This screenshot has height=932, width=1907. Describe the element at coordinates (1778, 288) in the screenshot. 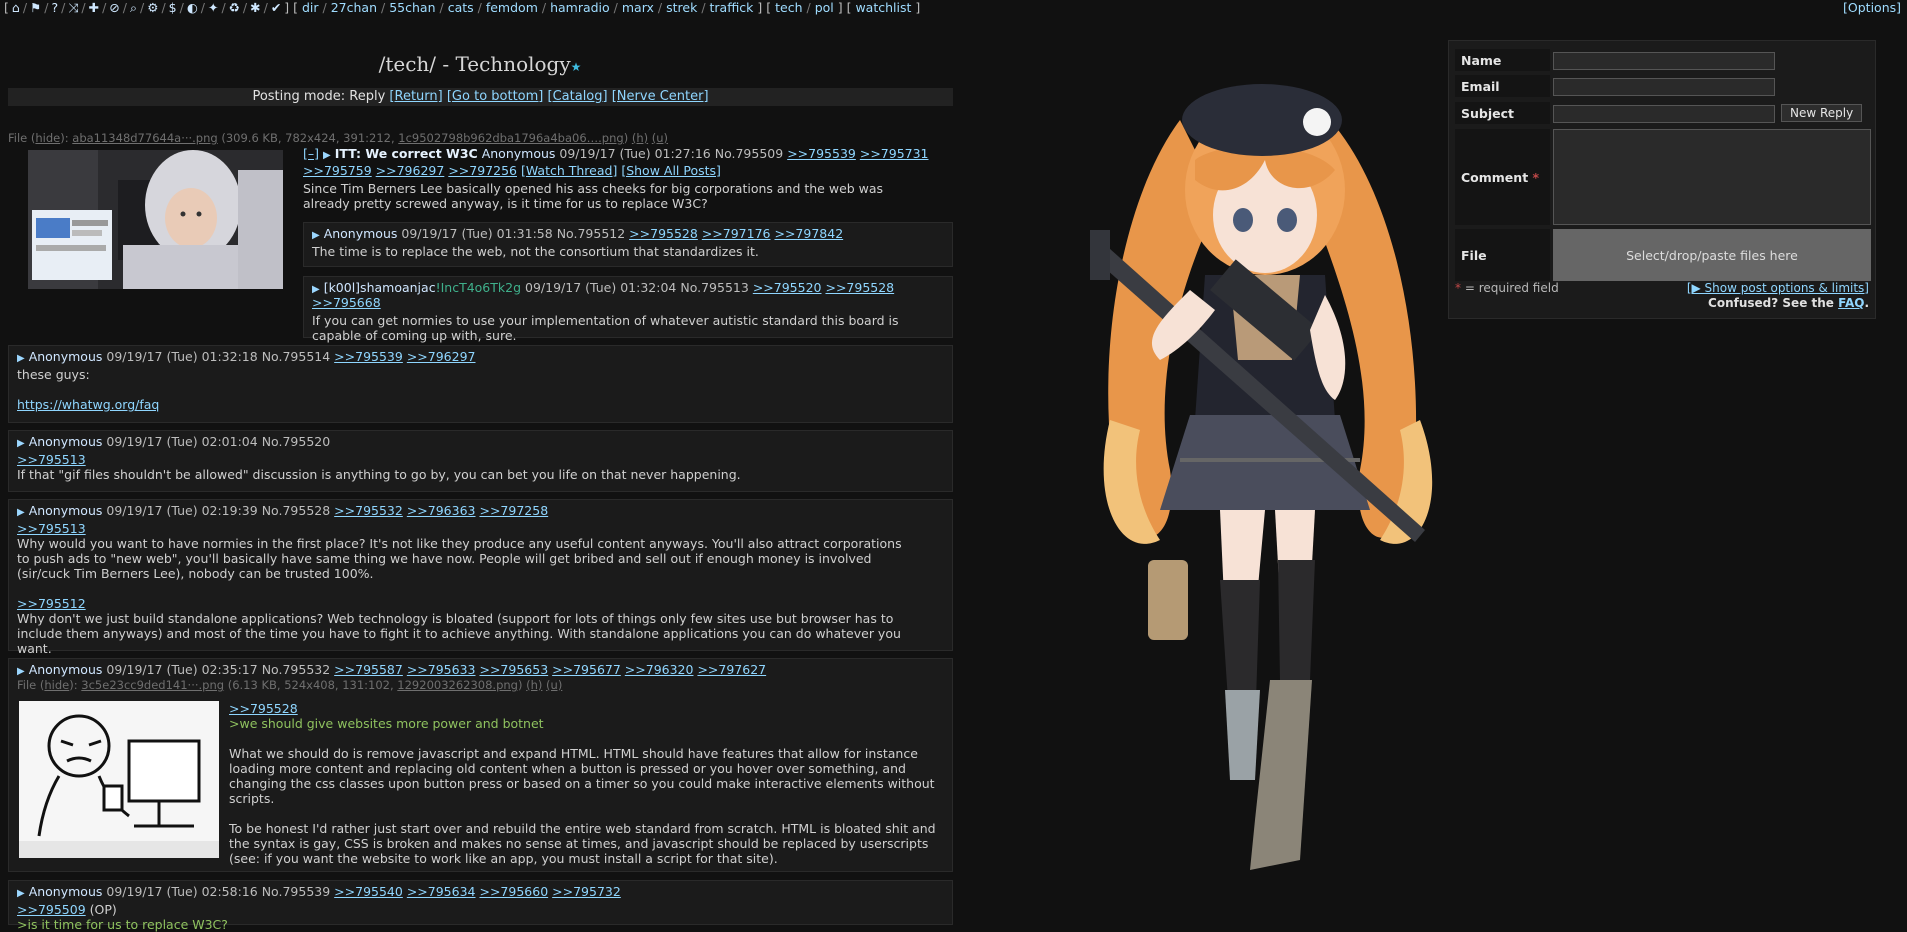

I see `show-post-options-link: [▶ Show post options & limits]` at that location.